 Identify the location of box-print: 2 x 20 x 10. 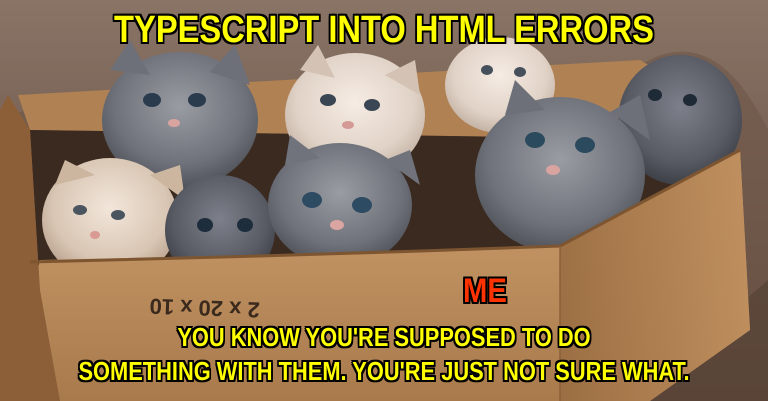
(204, 308).